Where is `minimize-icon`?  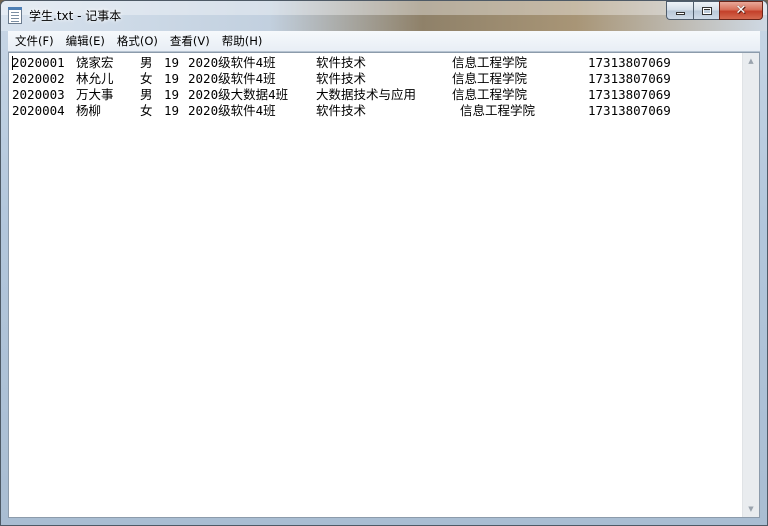
minimize-icon is located at coordinates (680, 13).